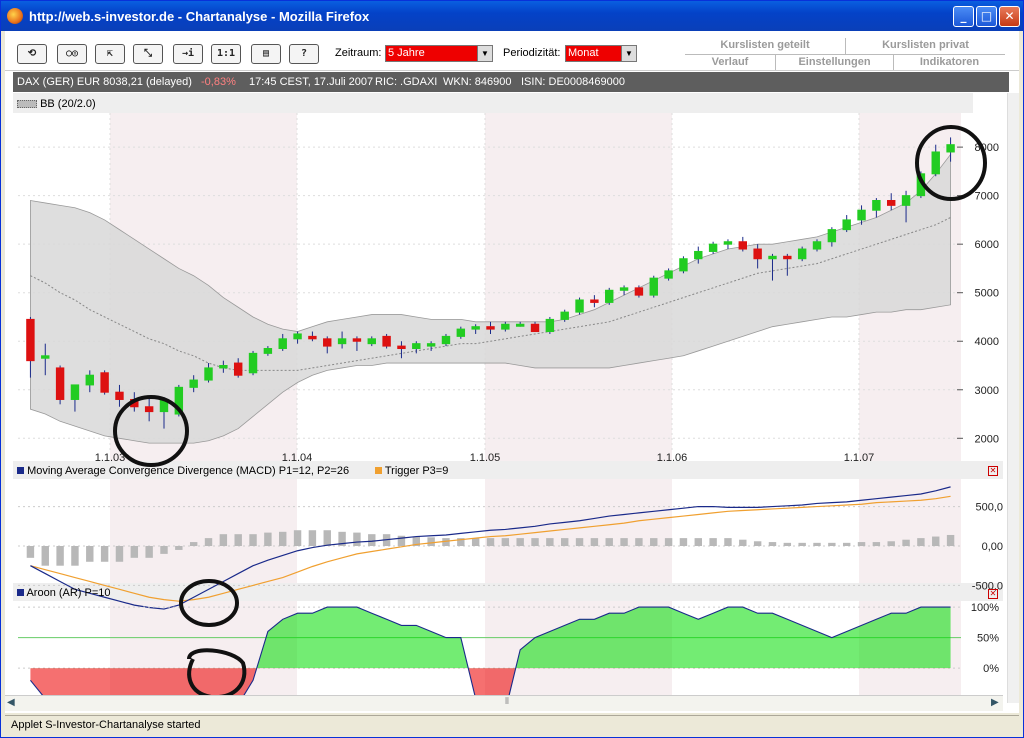 The width and height of the screenshot is (1024, 738). I want to click on aroon-legend-label: Aroon (AR) P=10, so click(68, 593).